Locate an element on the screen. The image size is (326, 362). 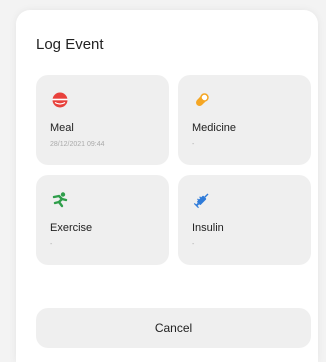
medicine-subtitle: - is located at coordinates (193, 144).